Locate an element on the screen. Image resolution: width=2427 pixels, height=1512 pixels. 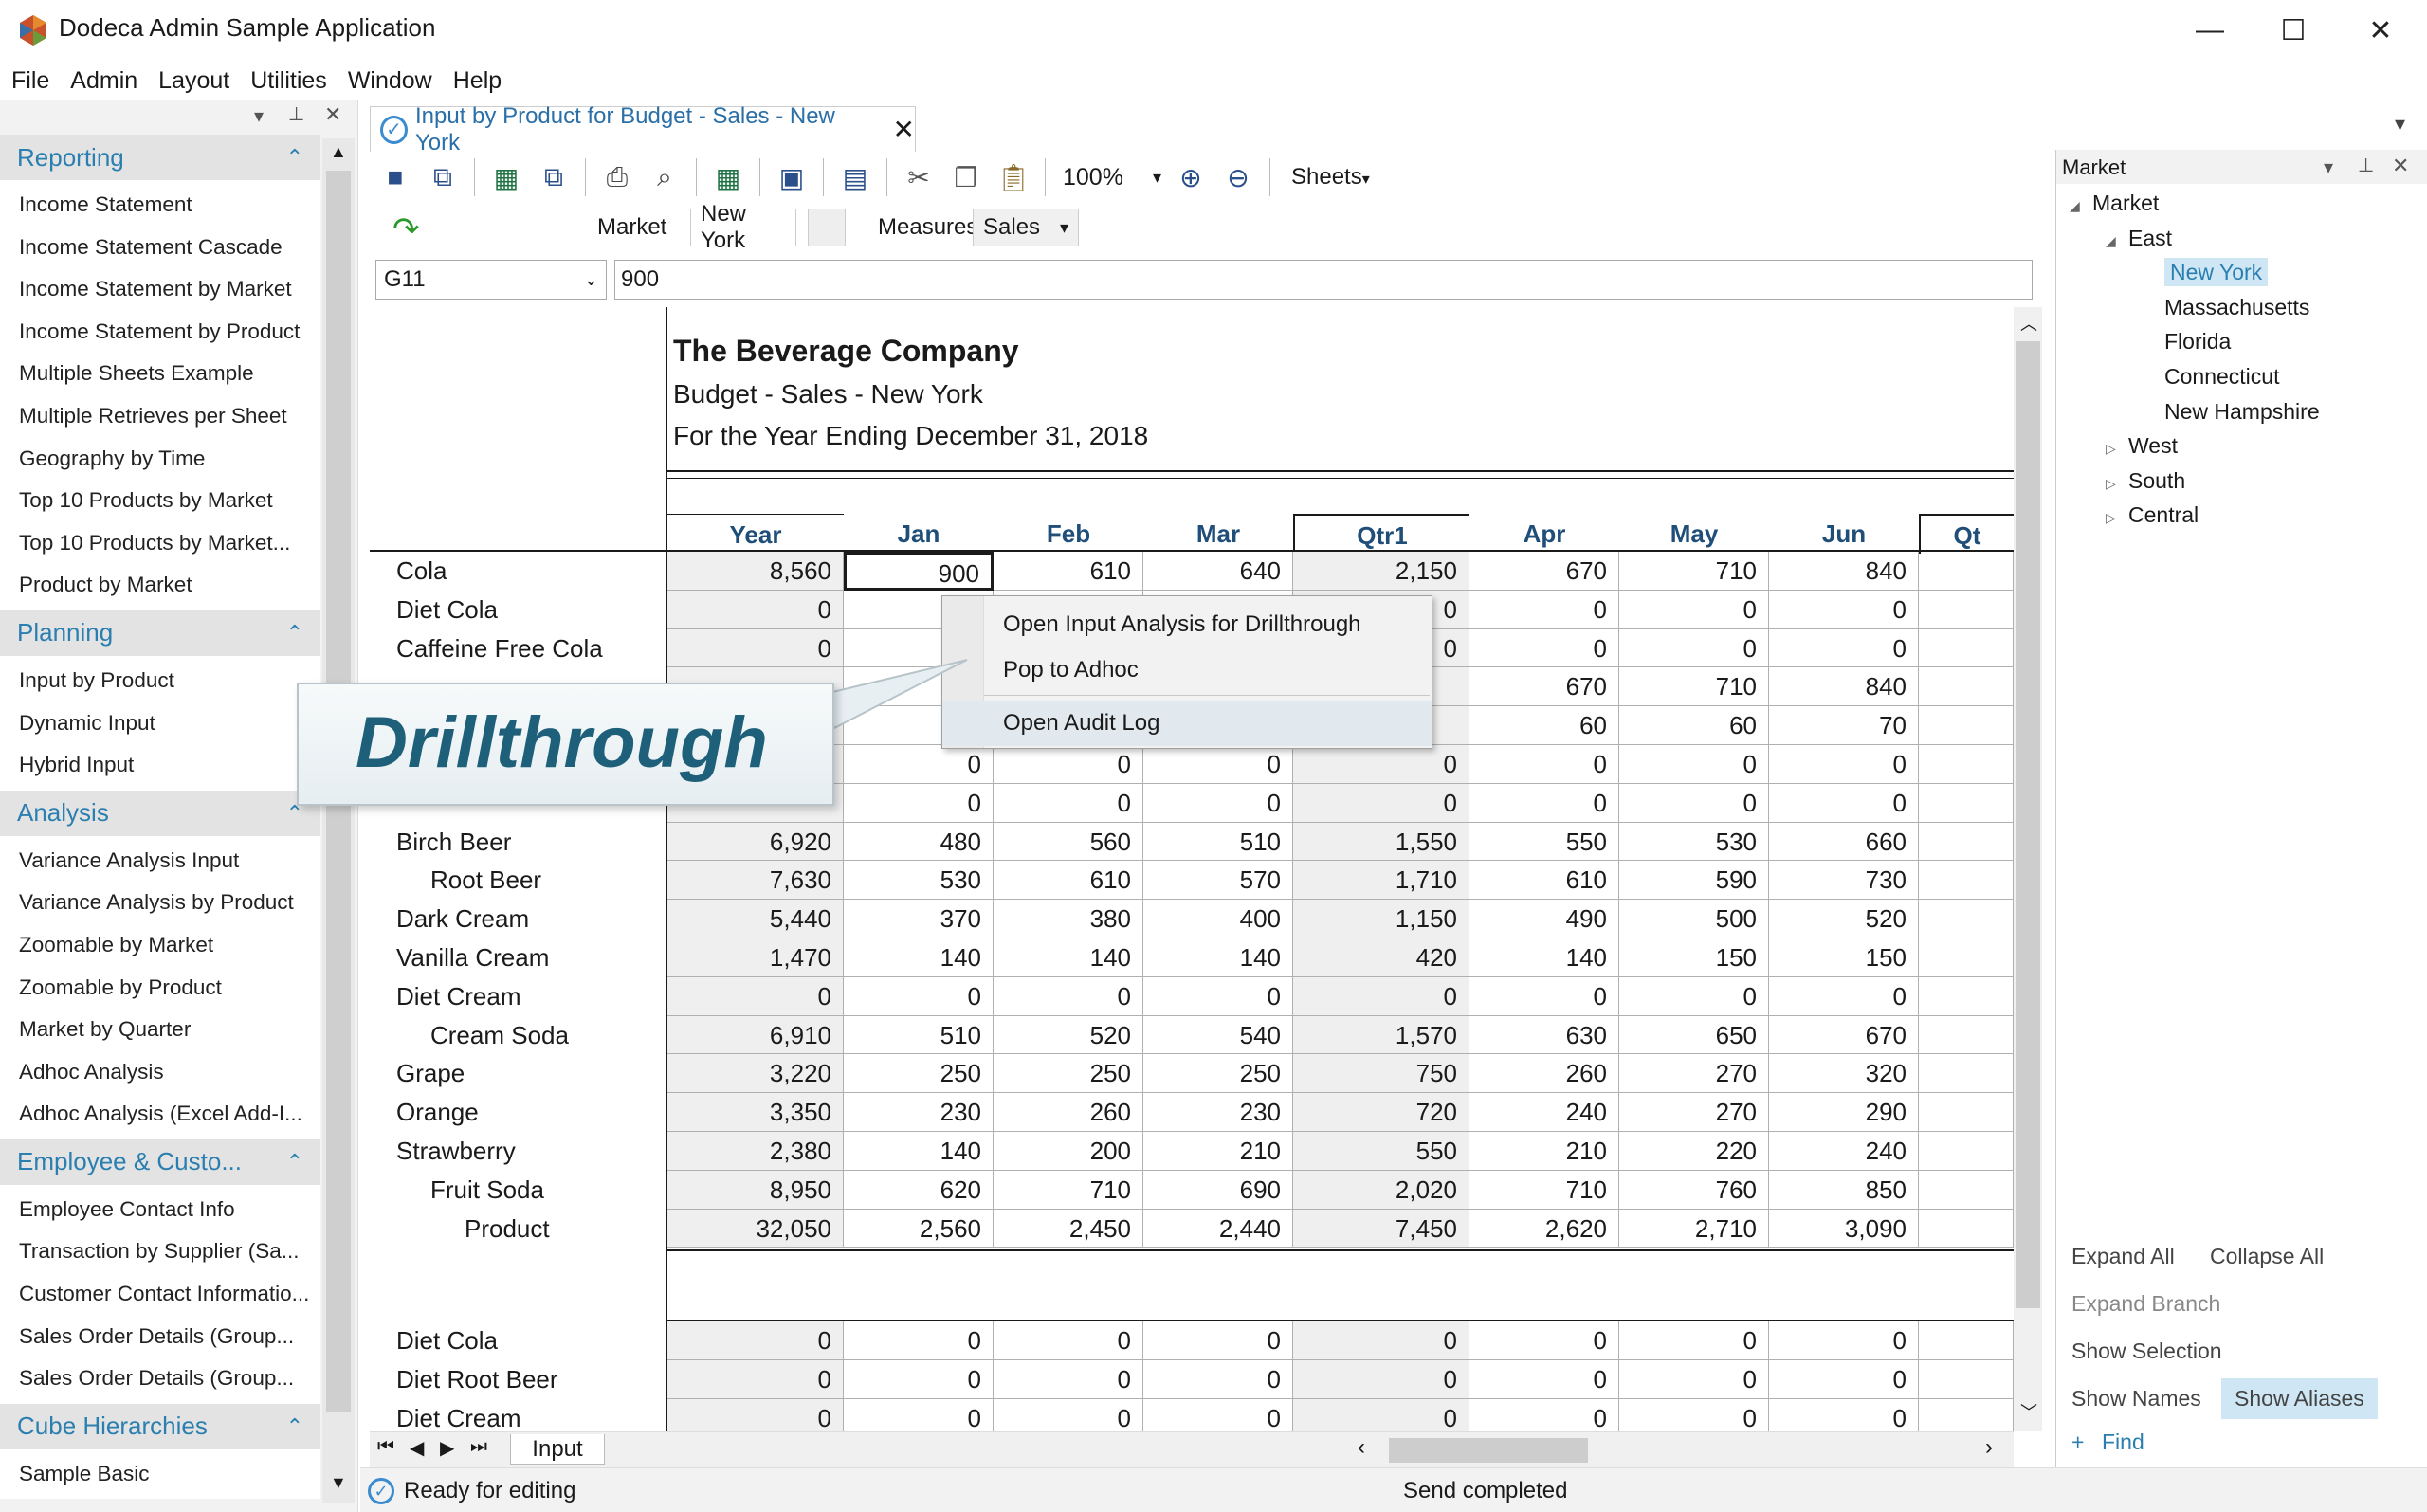
scroll-up-icon: ▲ is located at coordinates (338, 152).